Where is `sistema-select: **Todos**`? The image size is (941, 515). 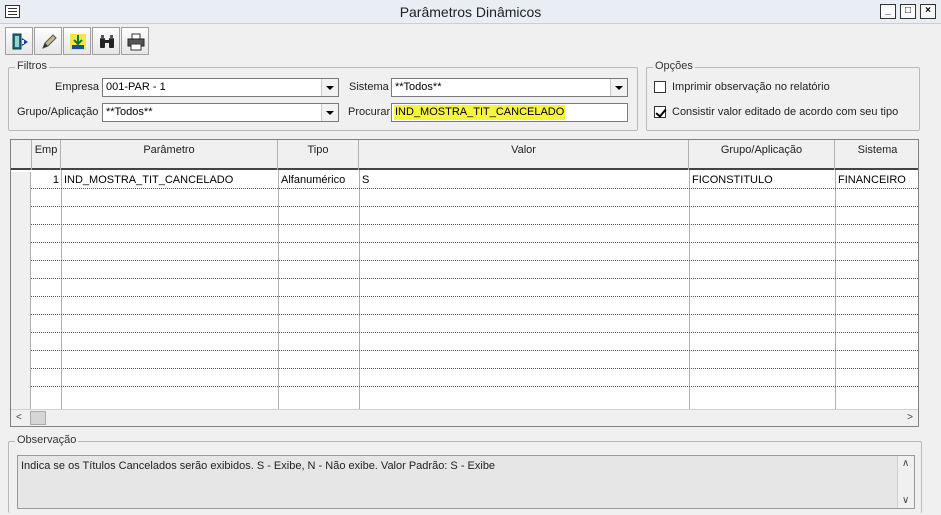
sistema-select: **Todos** is located at coordinates (509, 87).